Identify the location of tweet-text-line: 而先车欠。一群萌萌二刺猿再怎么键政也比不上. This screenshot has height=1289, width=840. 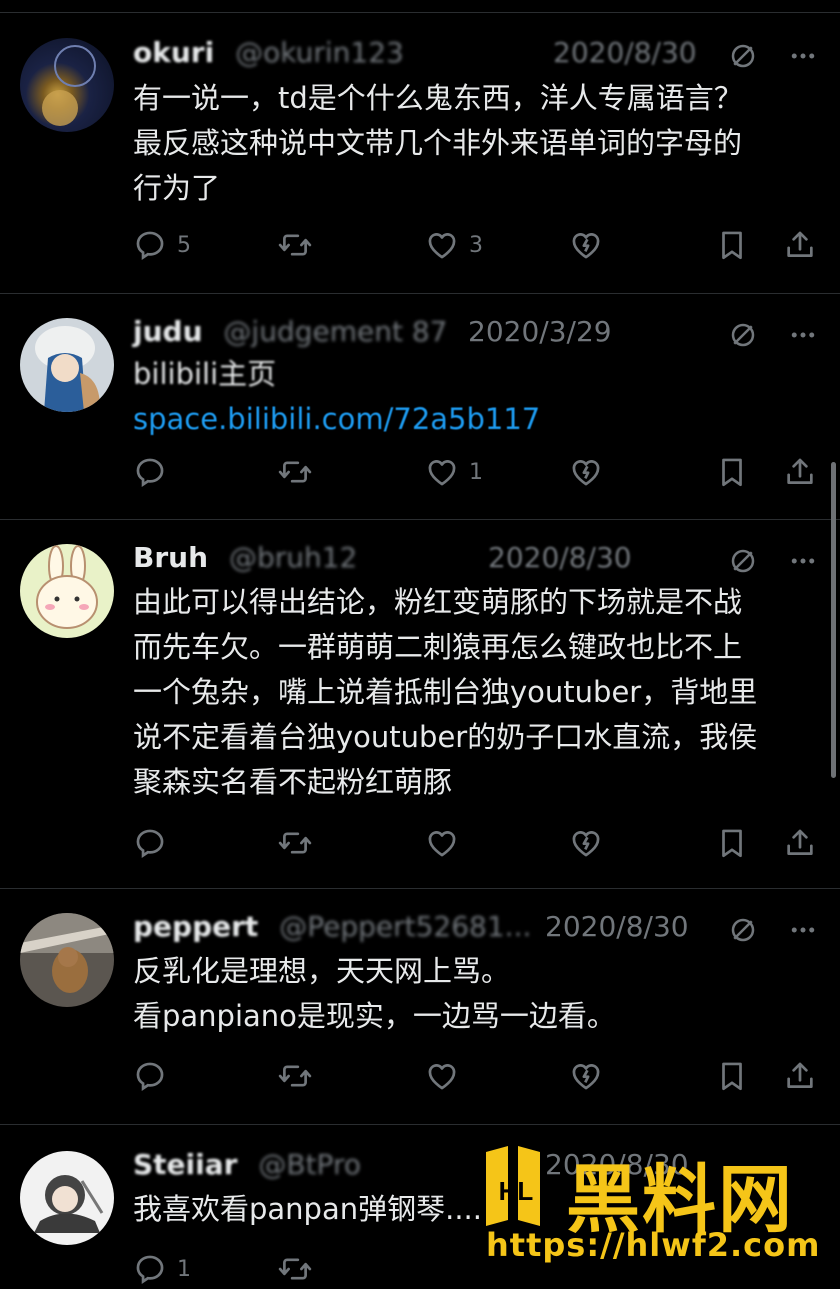
(438, 647).